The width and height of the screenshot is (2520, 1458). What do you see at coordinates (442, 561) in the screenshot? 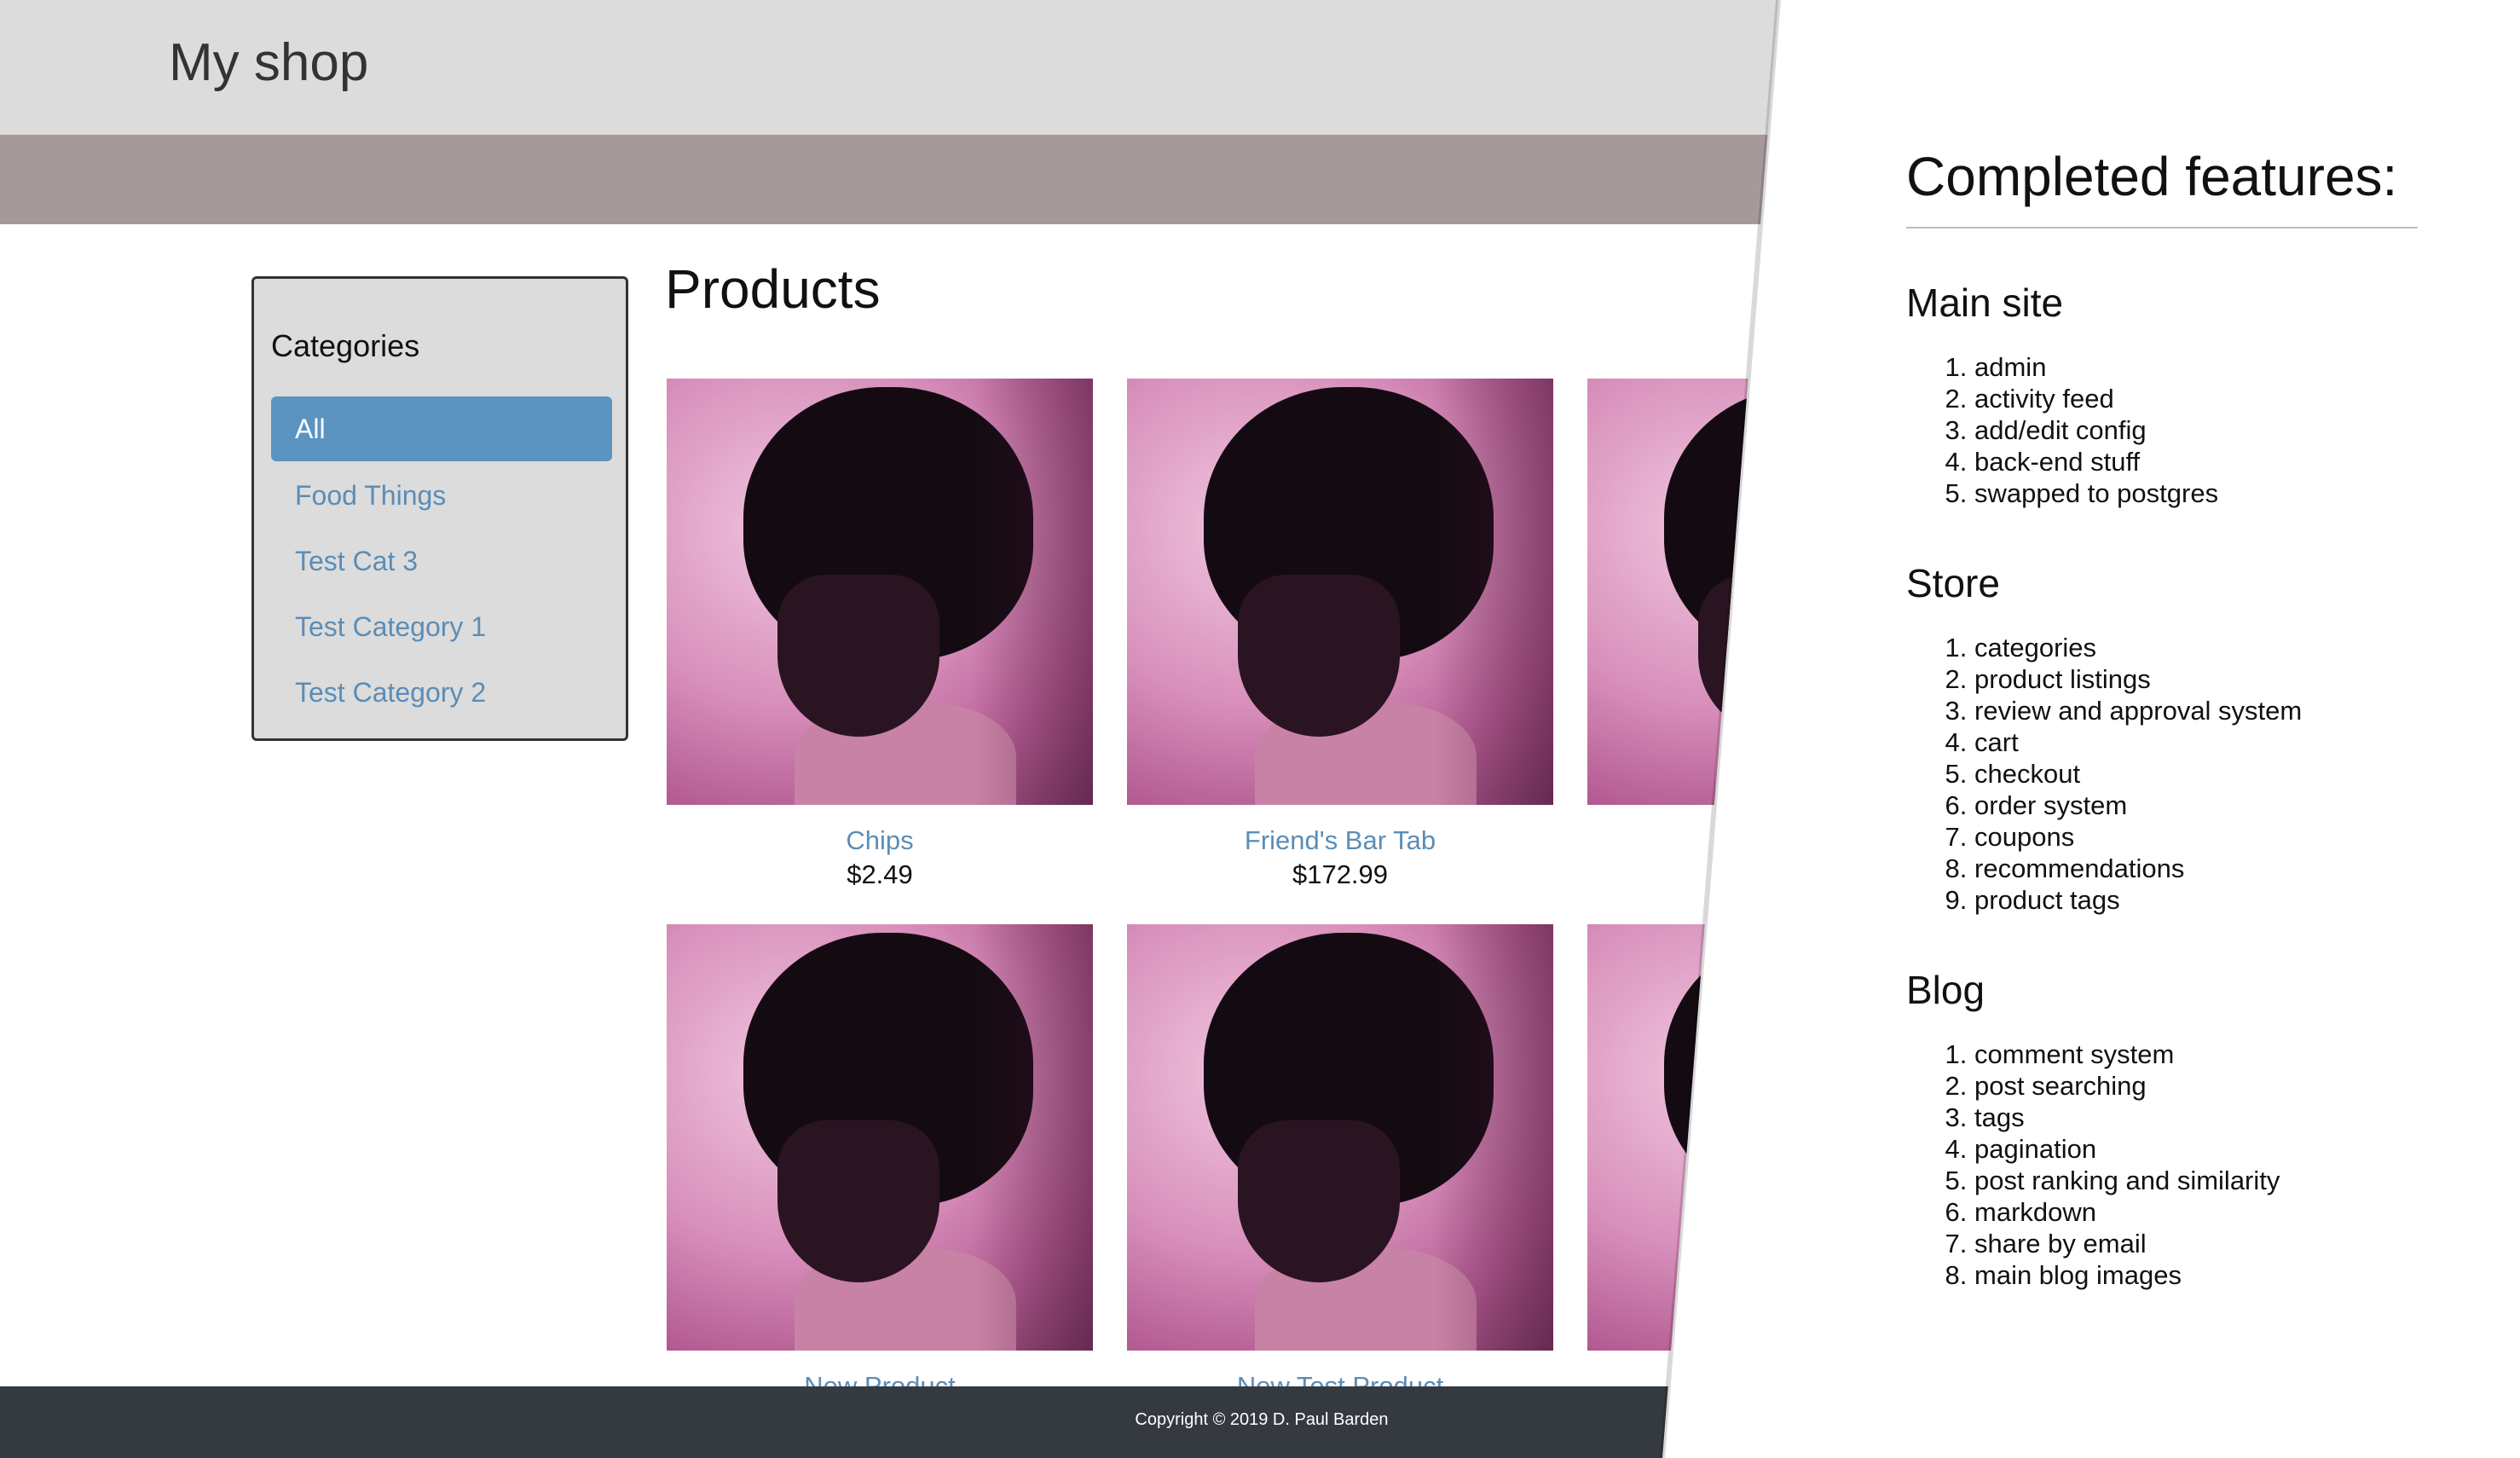
I see `category-item-test-cat-3: Test Cat 3` at bounding box center [442, 561].